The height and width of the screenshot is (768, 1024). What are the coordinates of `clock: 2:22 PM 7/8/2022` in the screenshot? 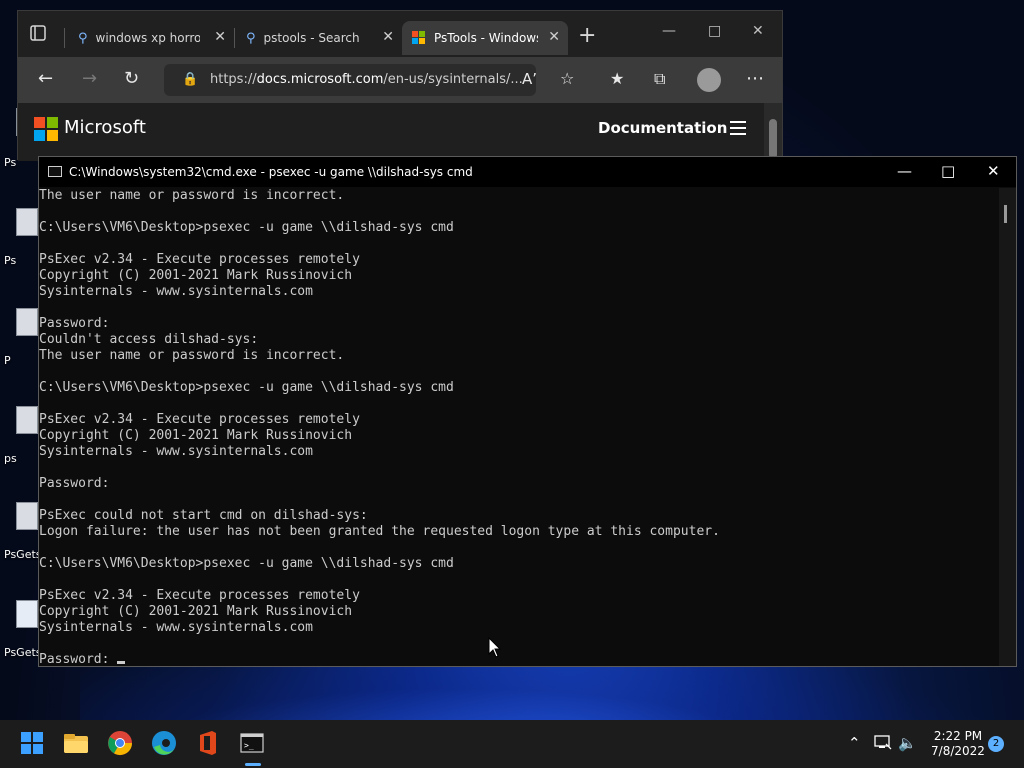 It's located at (958, 744).